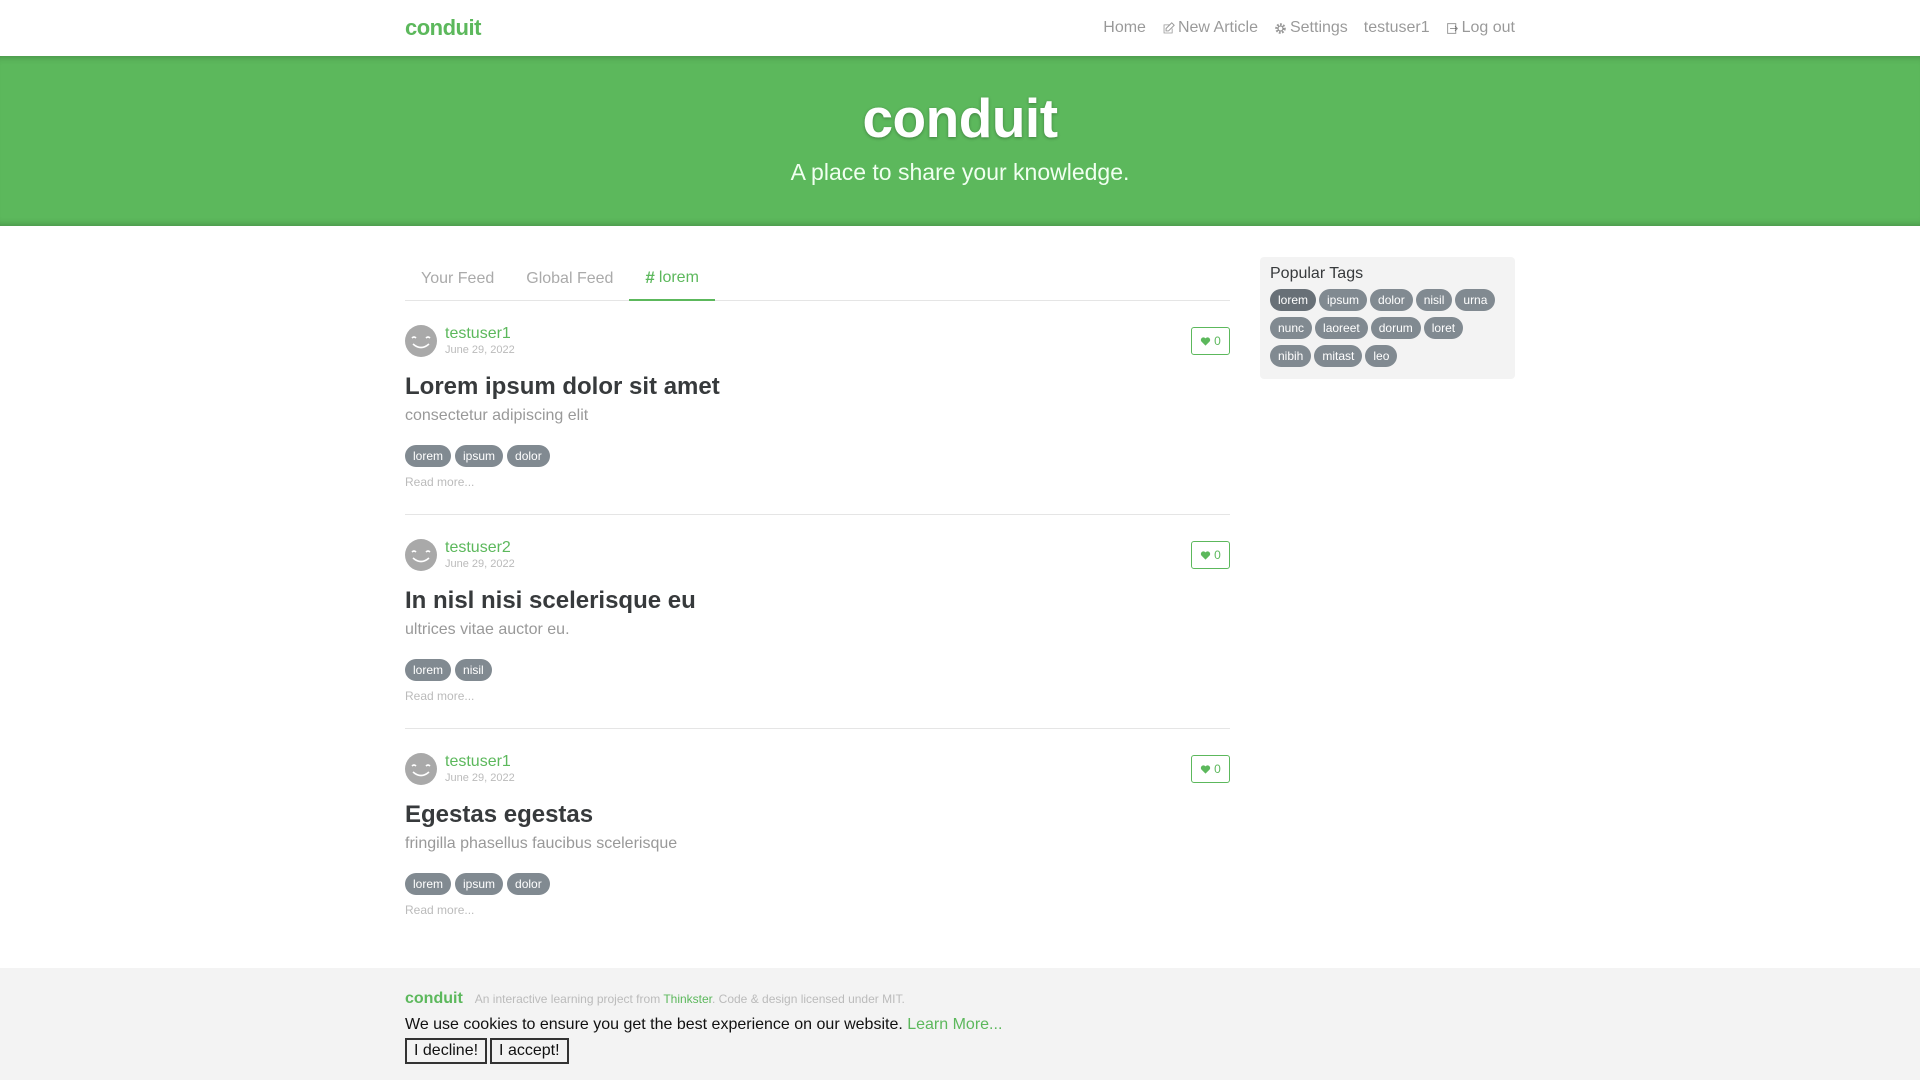 The image size is (1920, 1080). What do you see at coordinates (567, 999) in the screenshot?
I see `attribution-prefix: An interactive learning project from` at bounding box center [567, 999].